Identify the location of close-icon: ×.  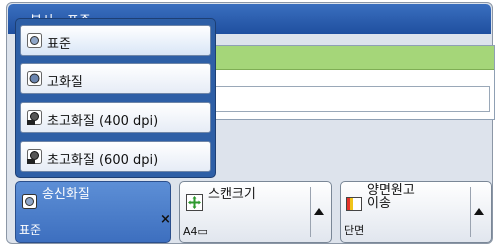
(165, 219).